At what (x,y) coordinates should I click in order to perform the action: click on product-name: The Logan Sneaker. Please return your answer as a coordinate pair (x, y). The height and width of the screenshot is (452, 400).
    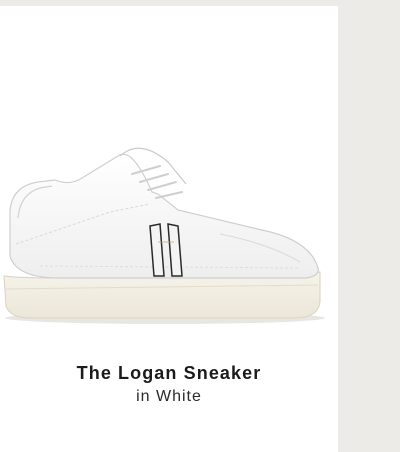
    Looking at the image, I should click on (169, 373).